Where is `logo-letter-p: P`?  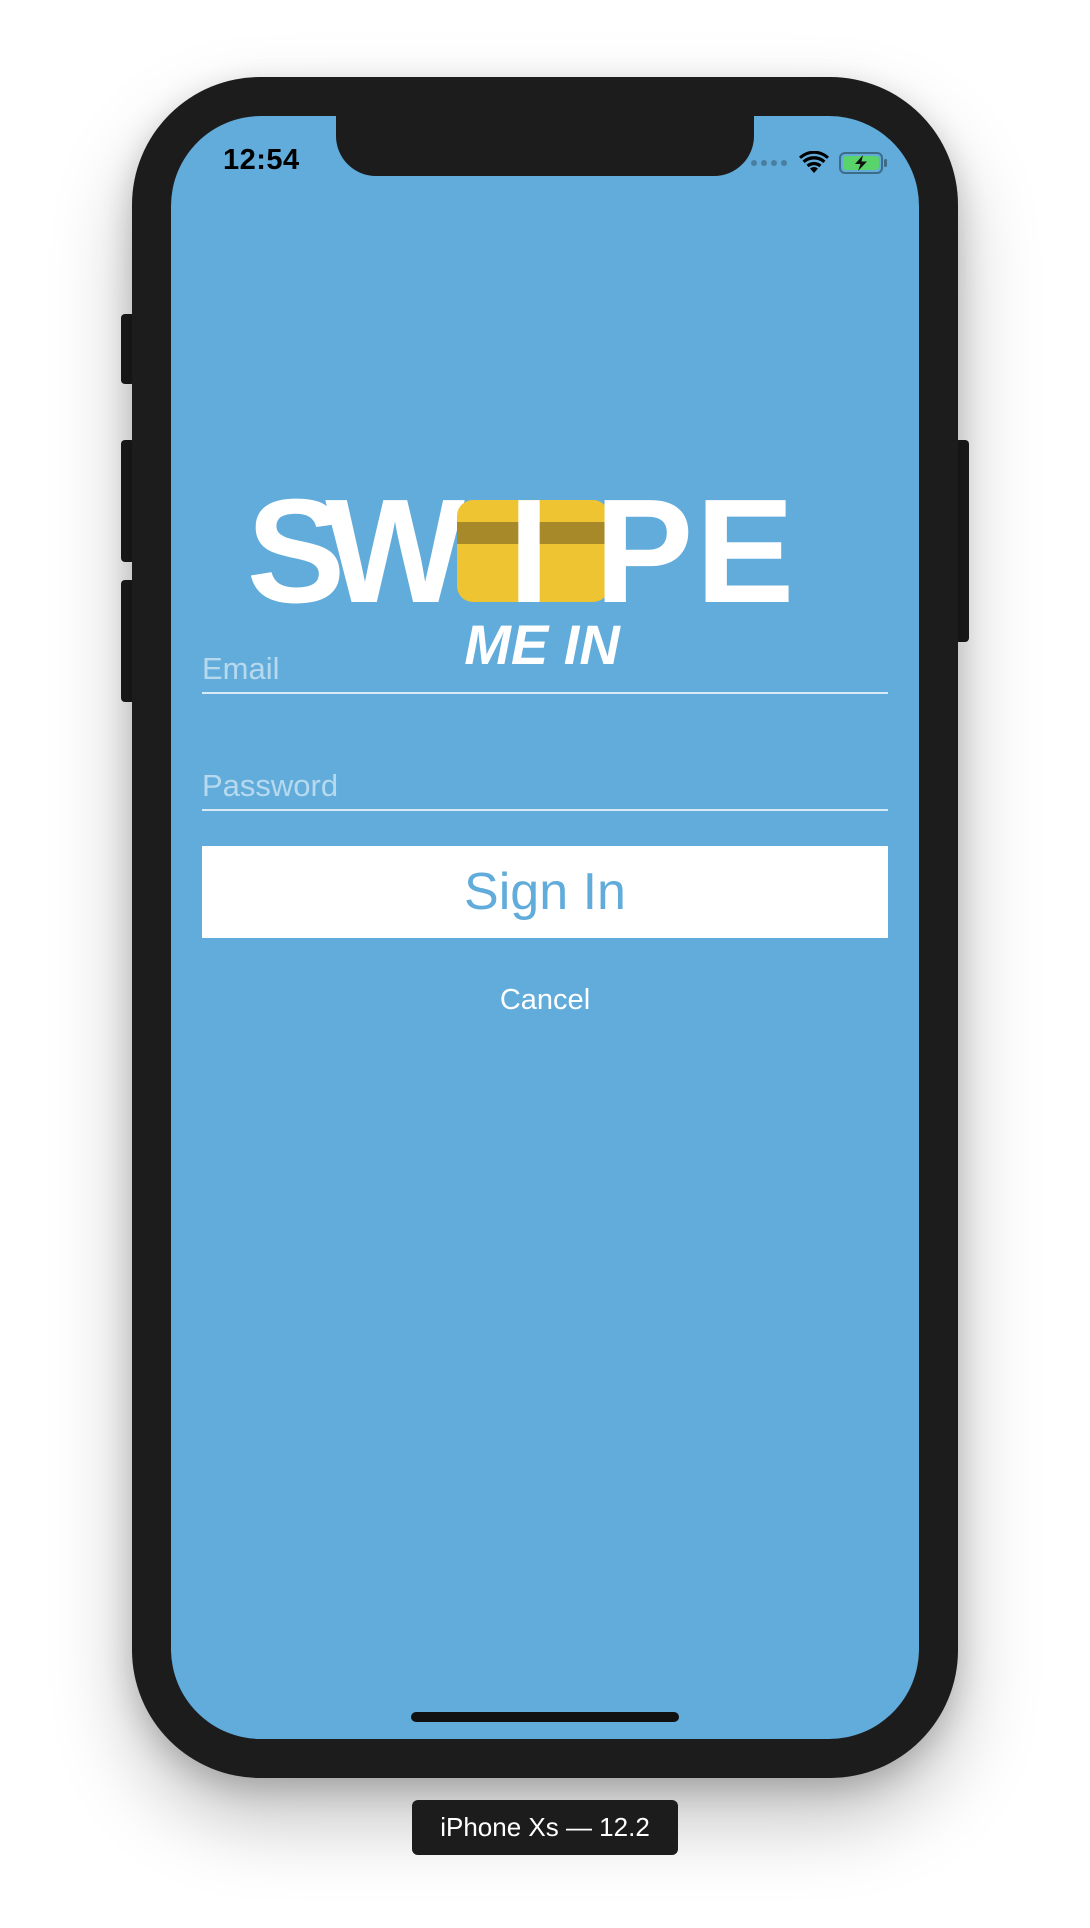
logo-letter-p: P is located at coordinates (644, 551).